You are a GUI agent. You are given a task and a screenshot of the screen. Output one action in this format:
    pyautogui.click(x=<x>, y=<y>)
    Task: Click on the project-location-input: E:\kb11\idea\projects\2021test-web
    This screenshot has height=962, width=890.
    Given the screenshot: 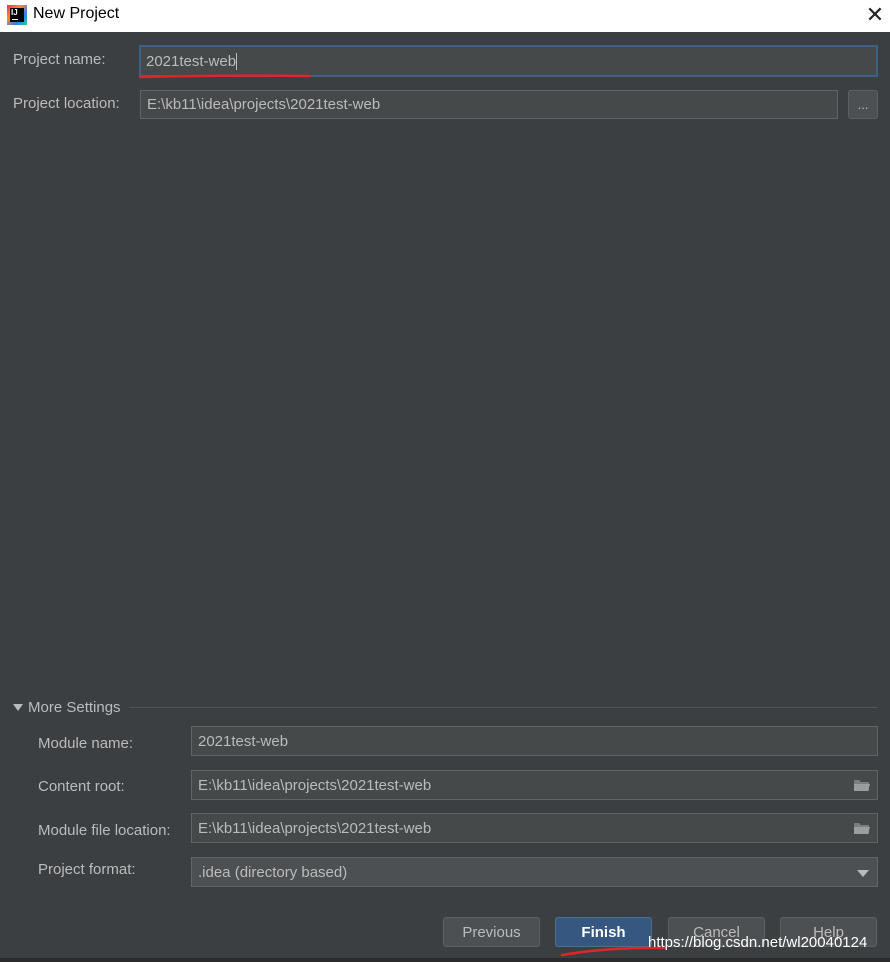 What is the action you would take?
    pyautogui.click(x=489, y=104)
    